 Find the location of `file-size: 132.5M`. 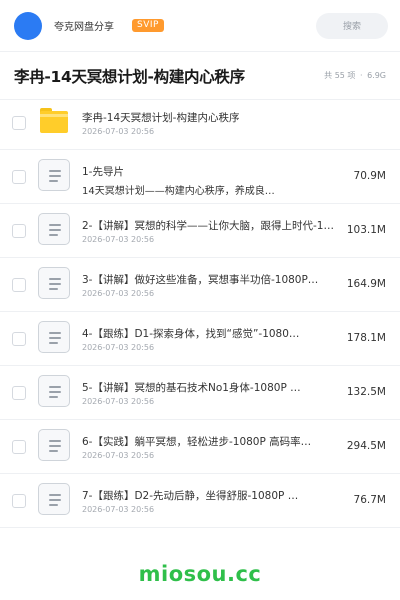

file-size: 132.5M is located at coordinates (366, 392).